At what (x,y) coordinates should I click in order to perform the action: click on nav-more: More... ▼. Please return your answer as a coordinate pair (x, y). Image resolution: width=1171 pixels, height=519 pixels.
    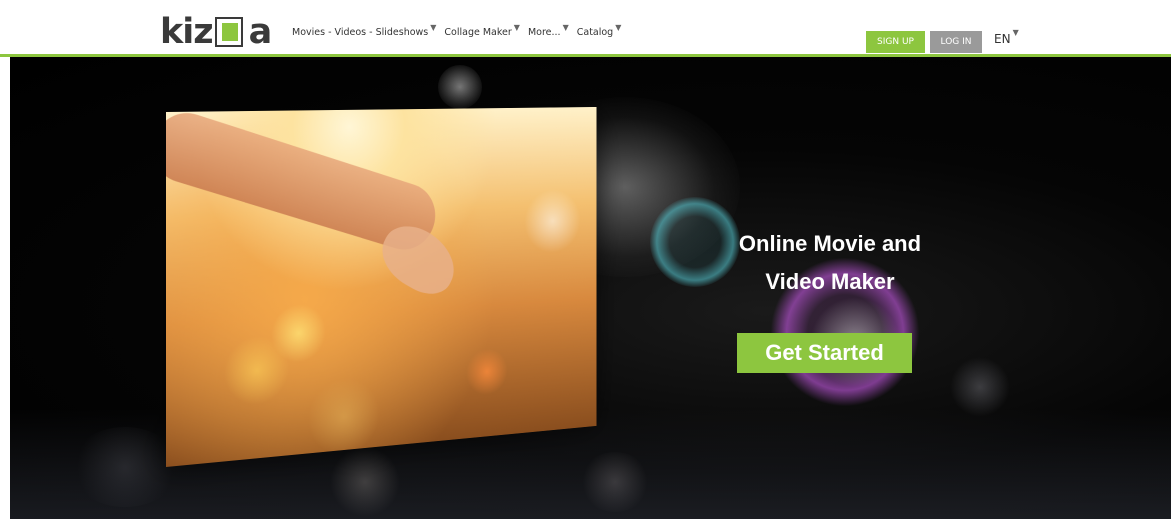
    Looking at the image, I should click on (548, 31).